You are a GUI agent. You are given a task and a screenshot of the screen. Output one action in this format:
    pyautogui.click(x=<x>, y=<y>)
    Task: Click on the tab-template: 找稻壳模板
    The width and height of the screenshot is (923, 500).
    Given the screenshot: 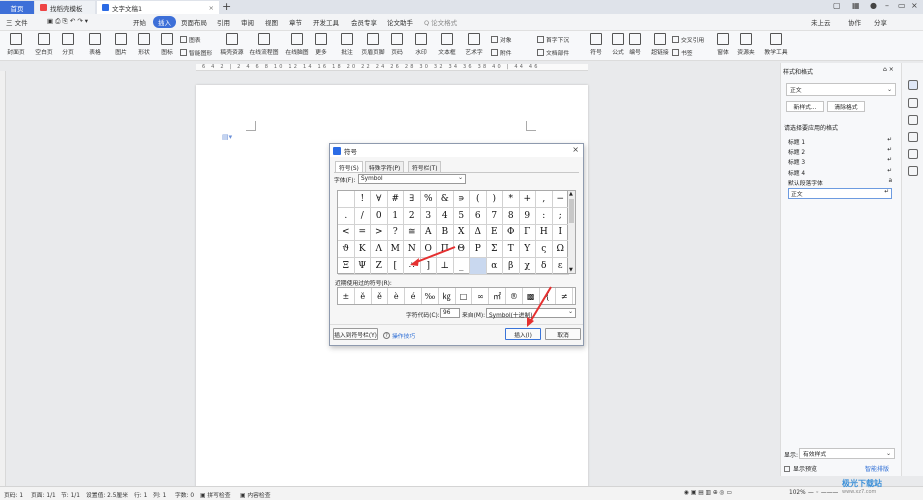 What is the action you would take?
    pyautogui.click(x=65, y=7)
    